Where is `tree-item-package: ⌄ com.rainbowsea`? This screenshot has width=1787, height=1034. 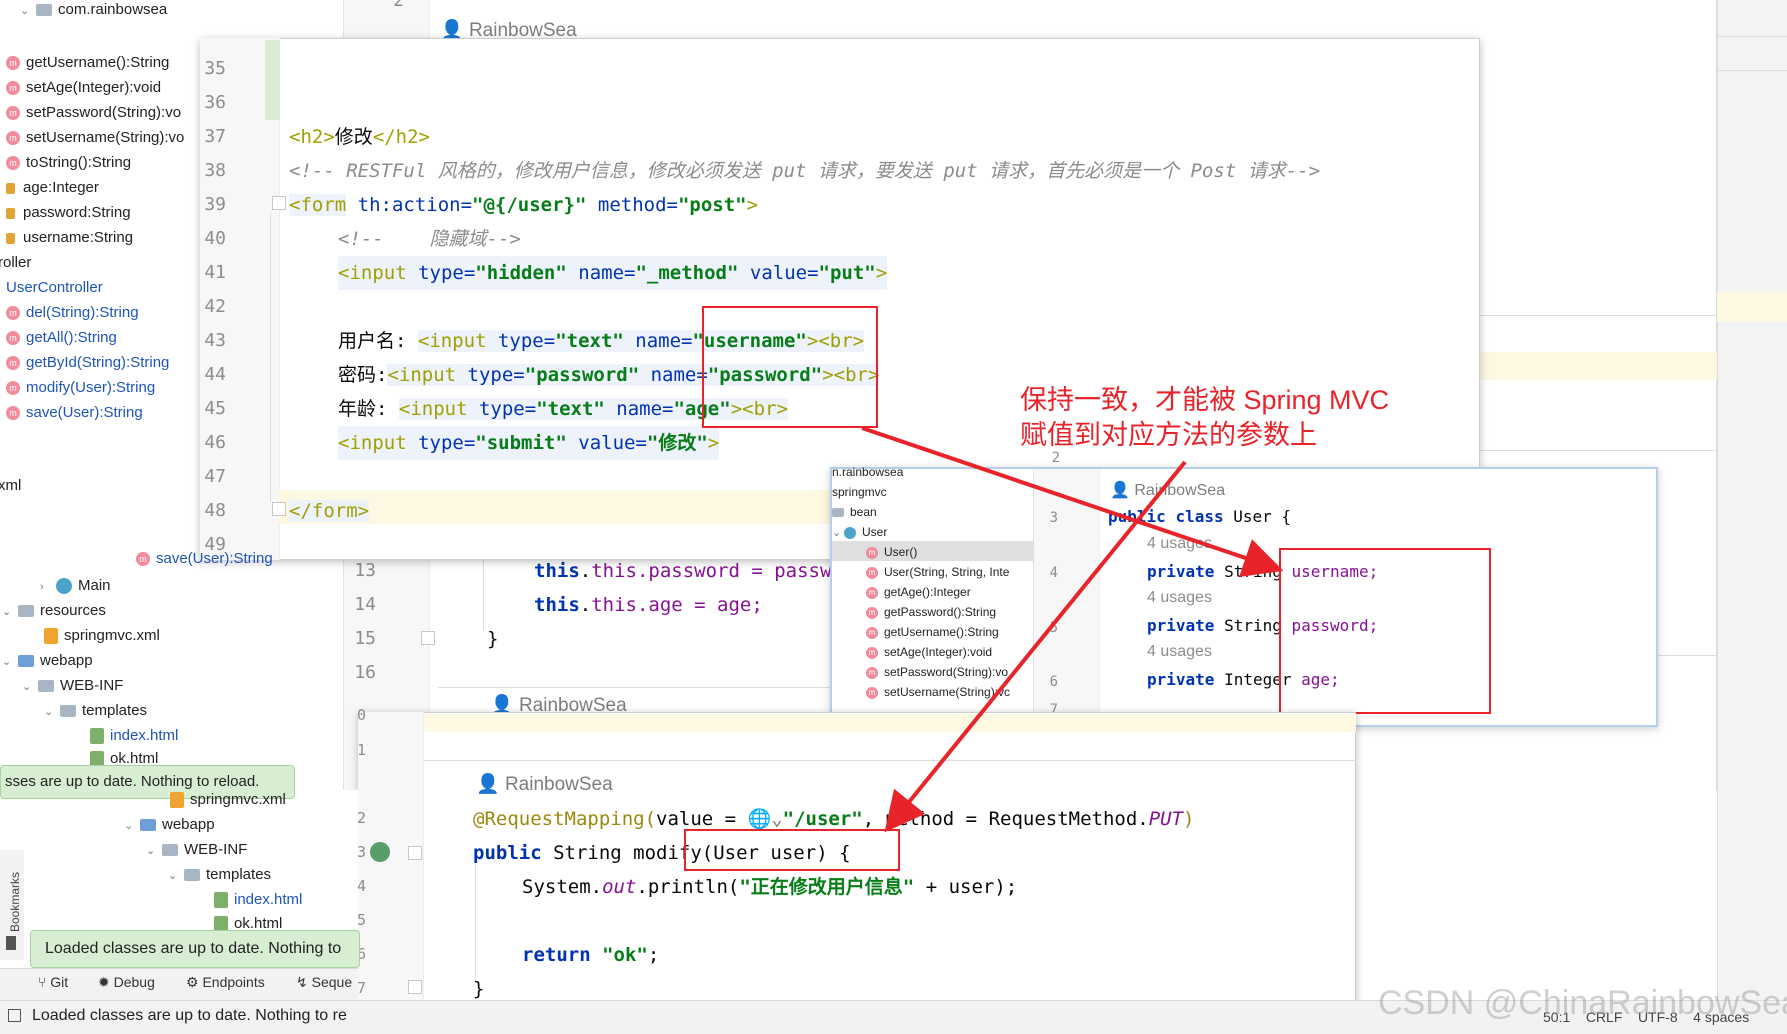 tree-item-package: ⌄ com.rainbowsea is located at coordinates (93, 11).